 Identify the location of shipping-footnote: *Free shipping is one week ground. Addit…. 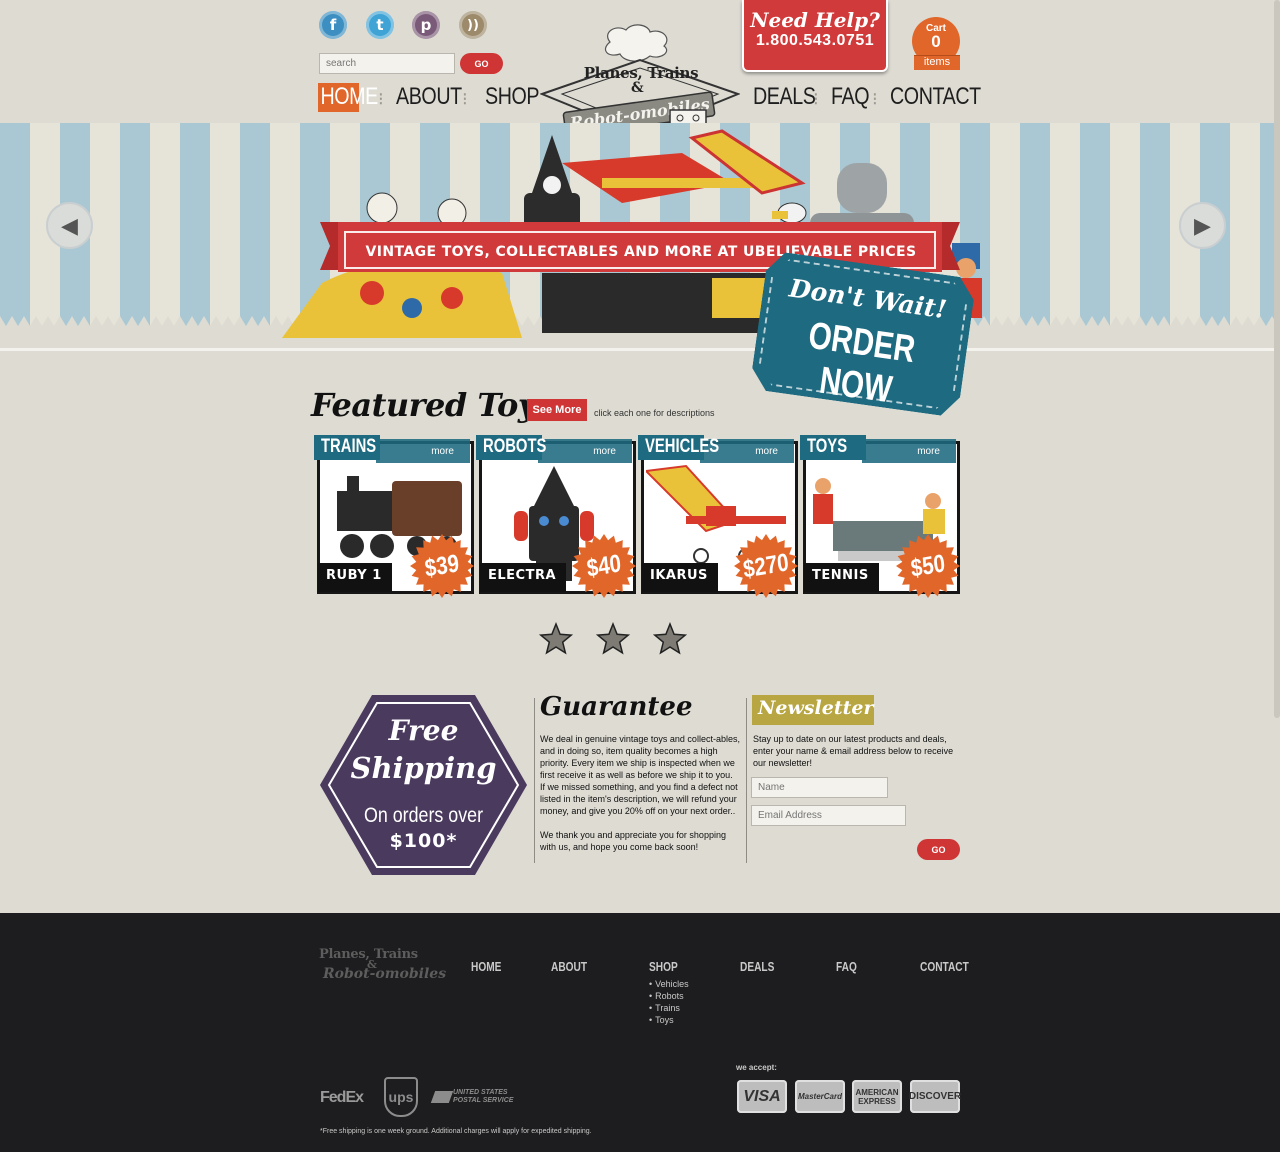
(456, 1131).